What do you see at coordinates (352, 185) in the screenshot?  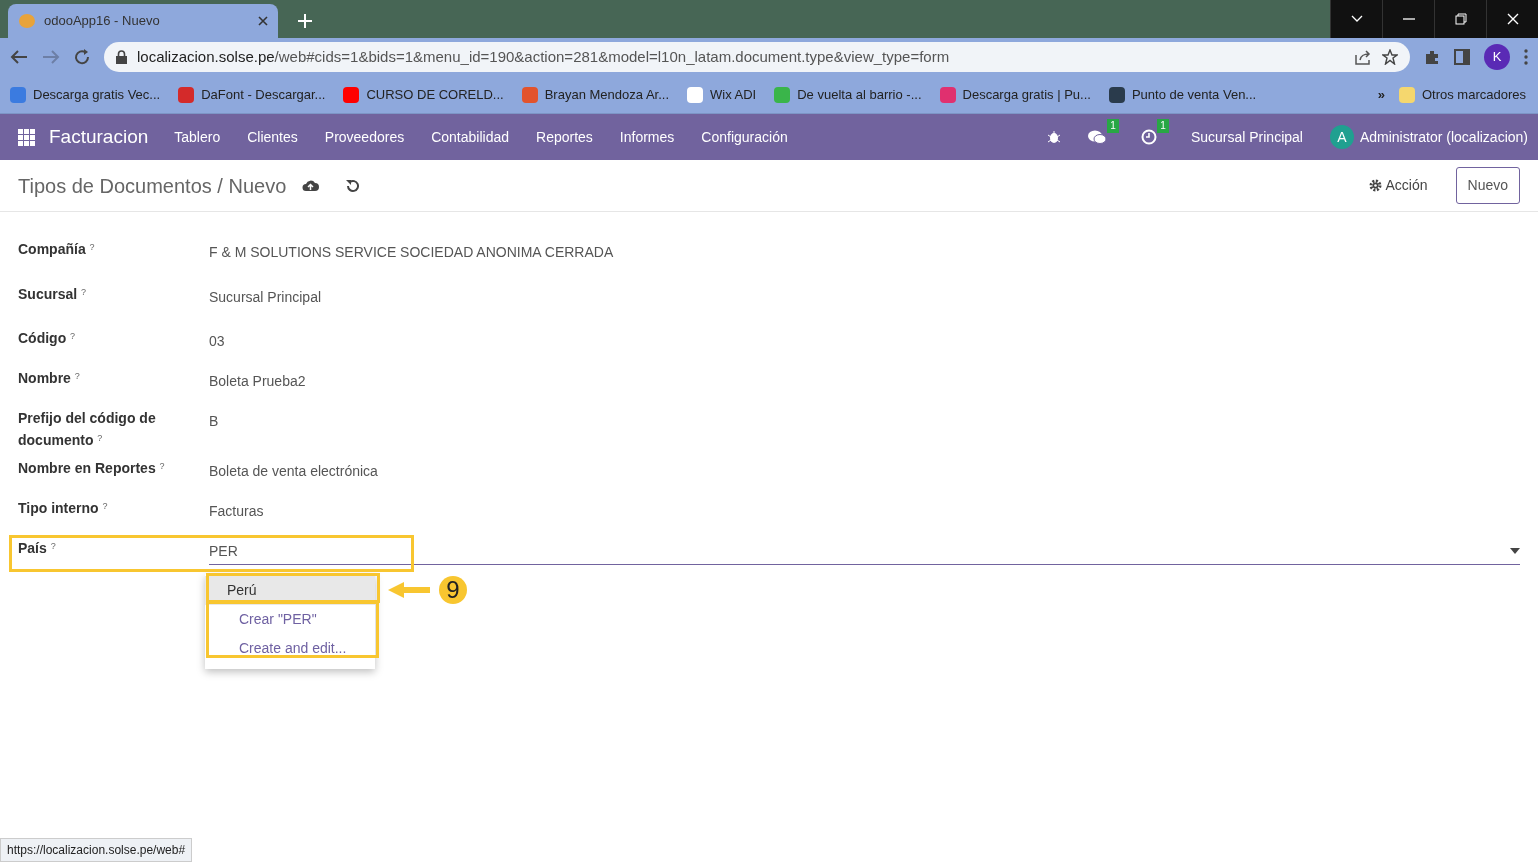 I see `undo-icon` at bounding box center [352, 185].